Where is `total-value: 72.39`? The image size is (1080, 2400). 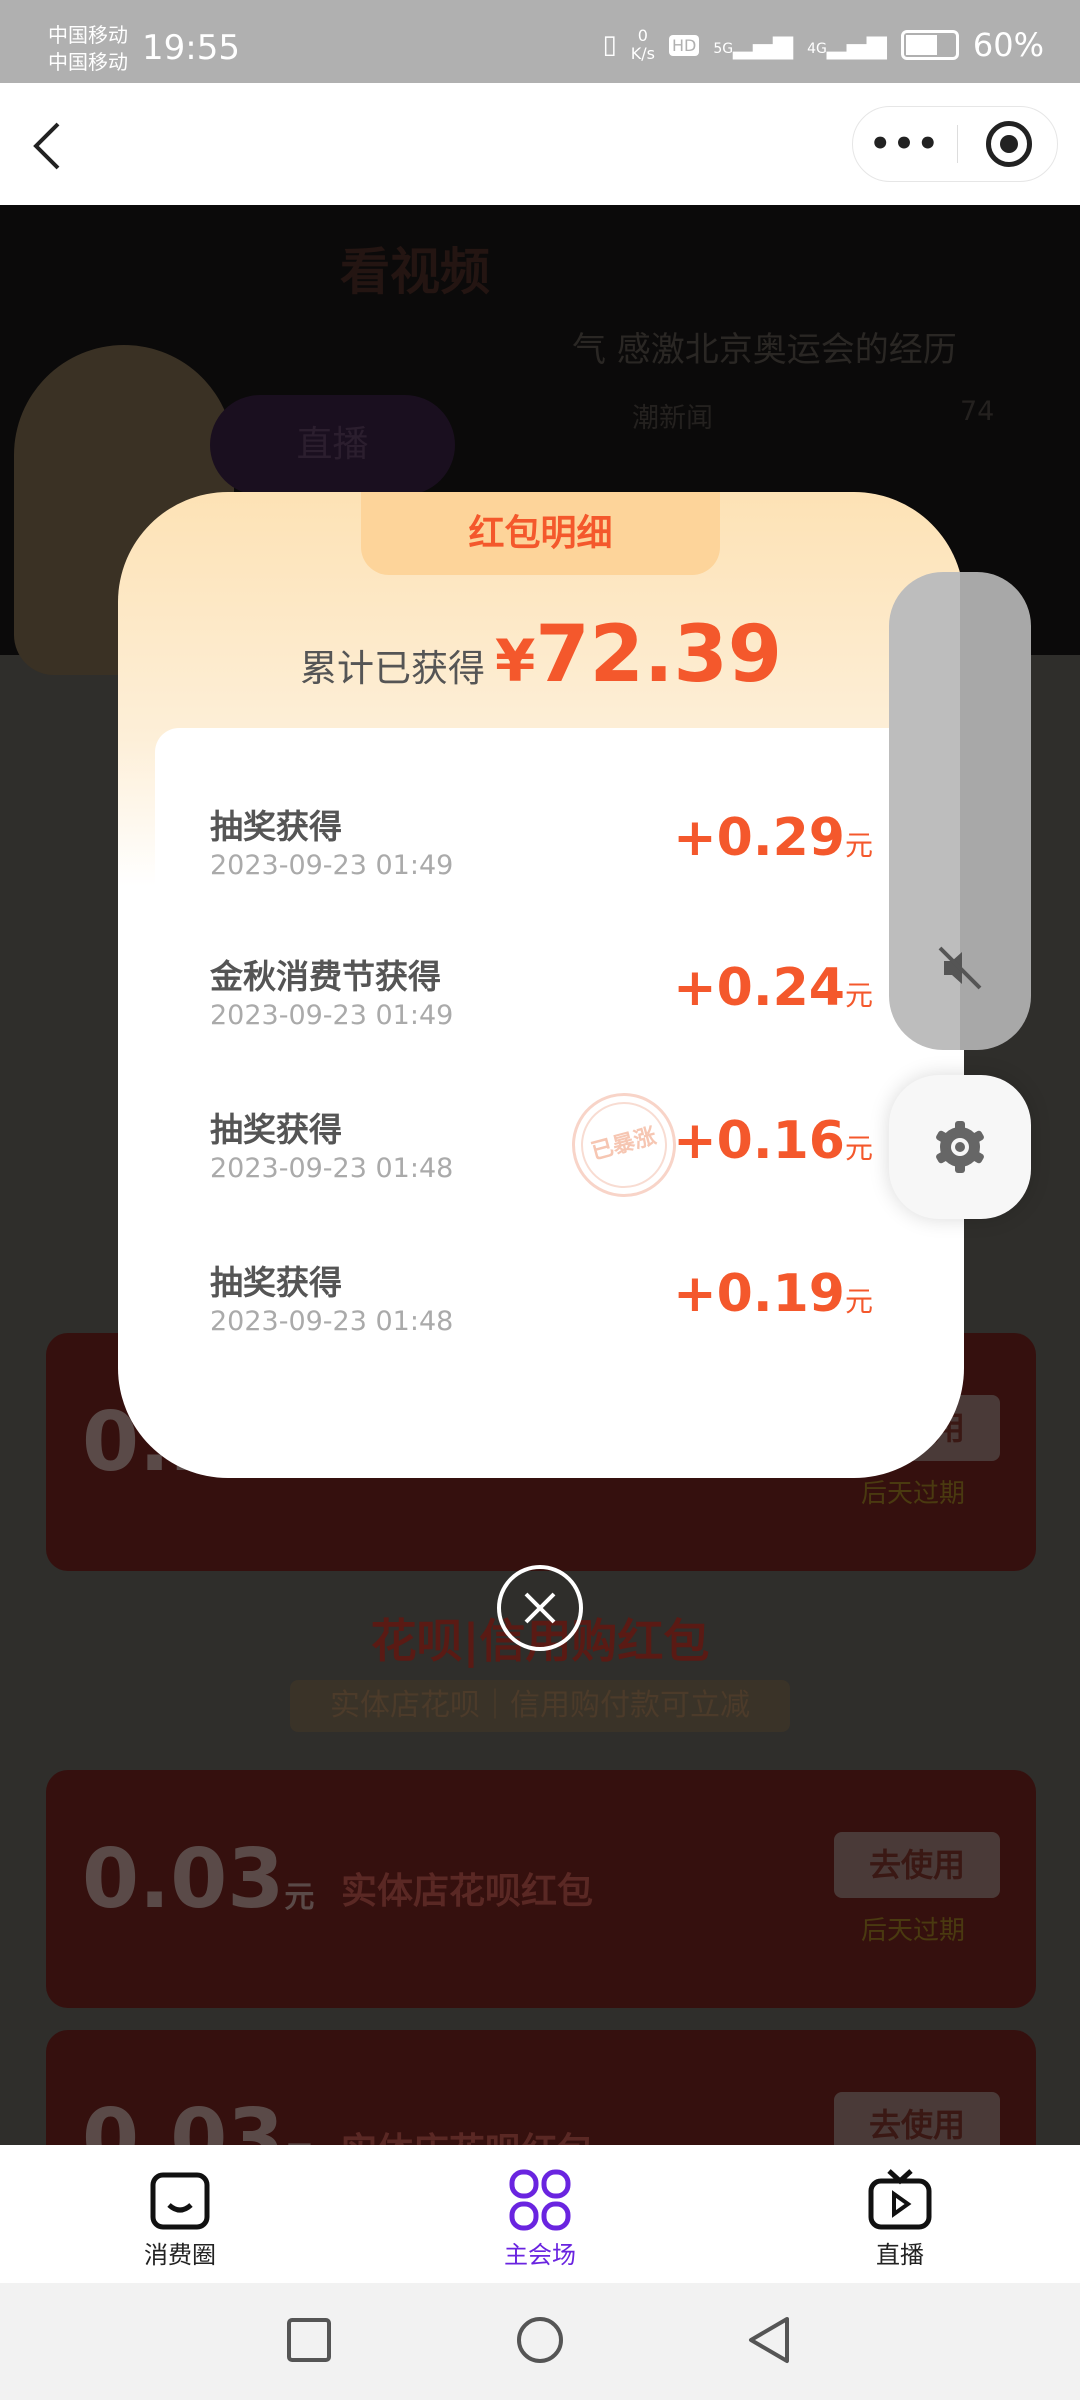 total-value: 72.39 is located at coordinates (659, 655).